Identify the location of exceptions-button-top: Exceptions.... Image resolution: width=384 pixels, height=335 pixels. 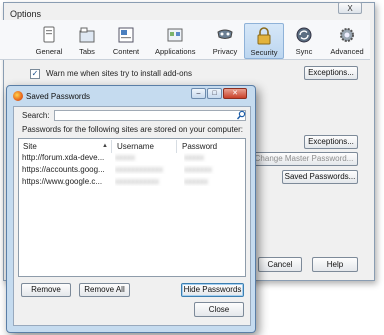
(331, 73).